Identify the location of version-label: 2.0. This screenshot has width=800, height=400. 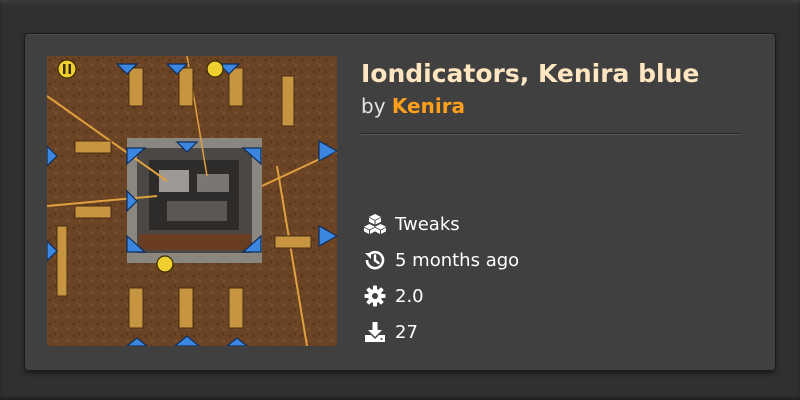
(409, 296).